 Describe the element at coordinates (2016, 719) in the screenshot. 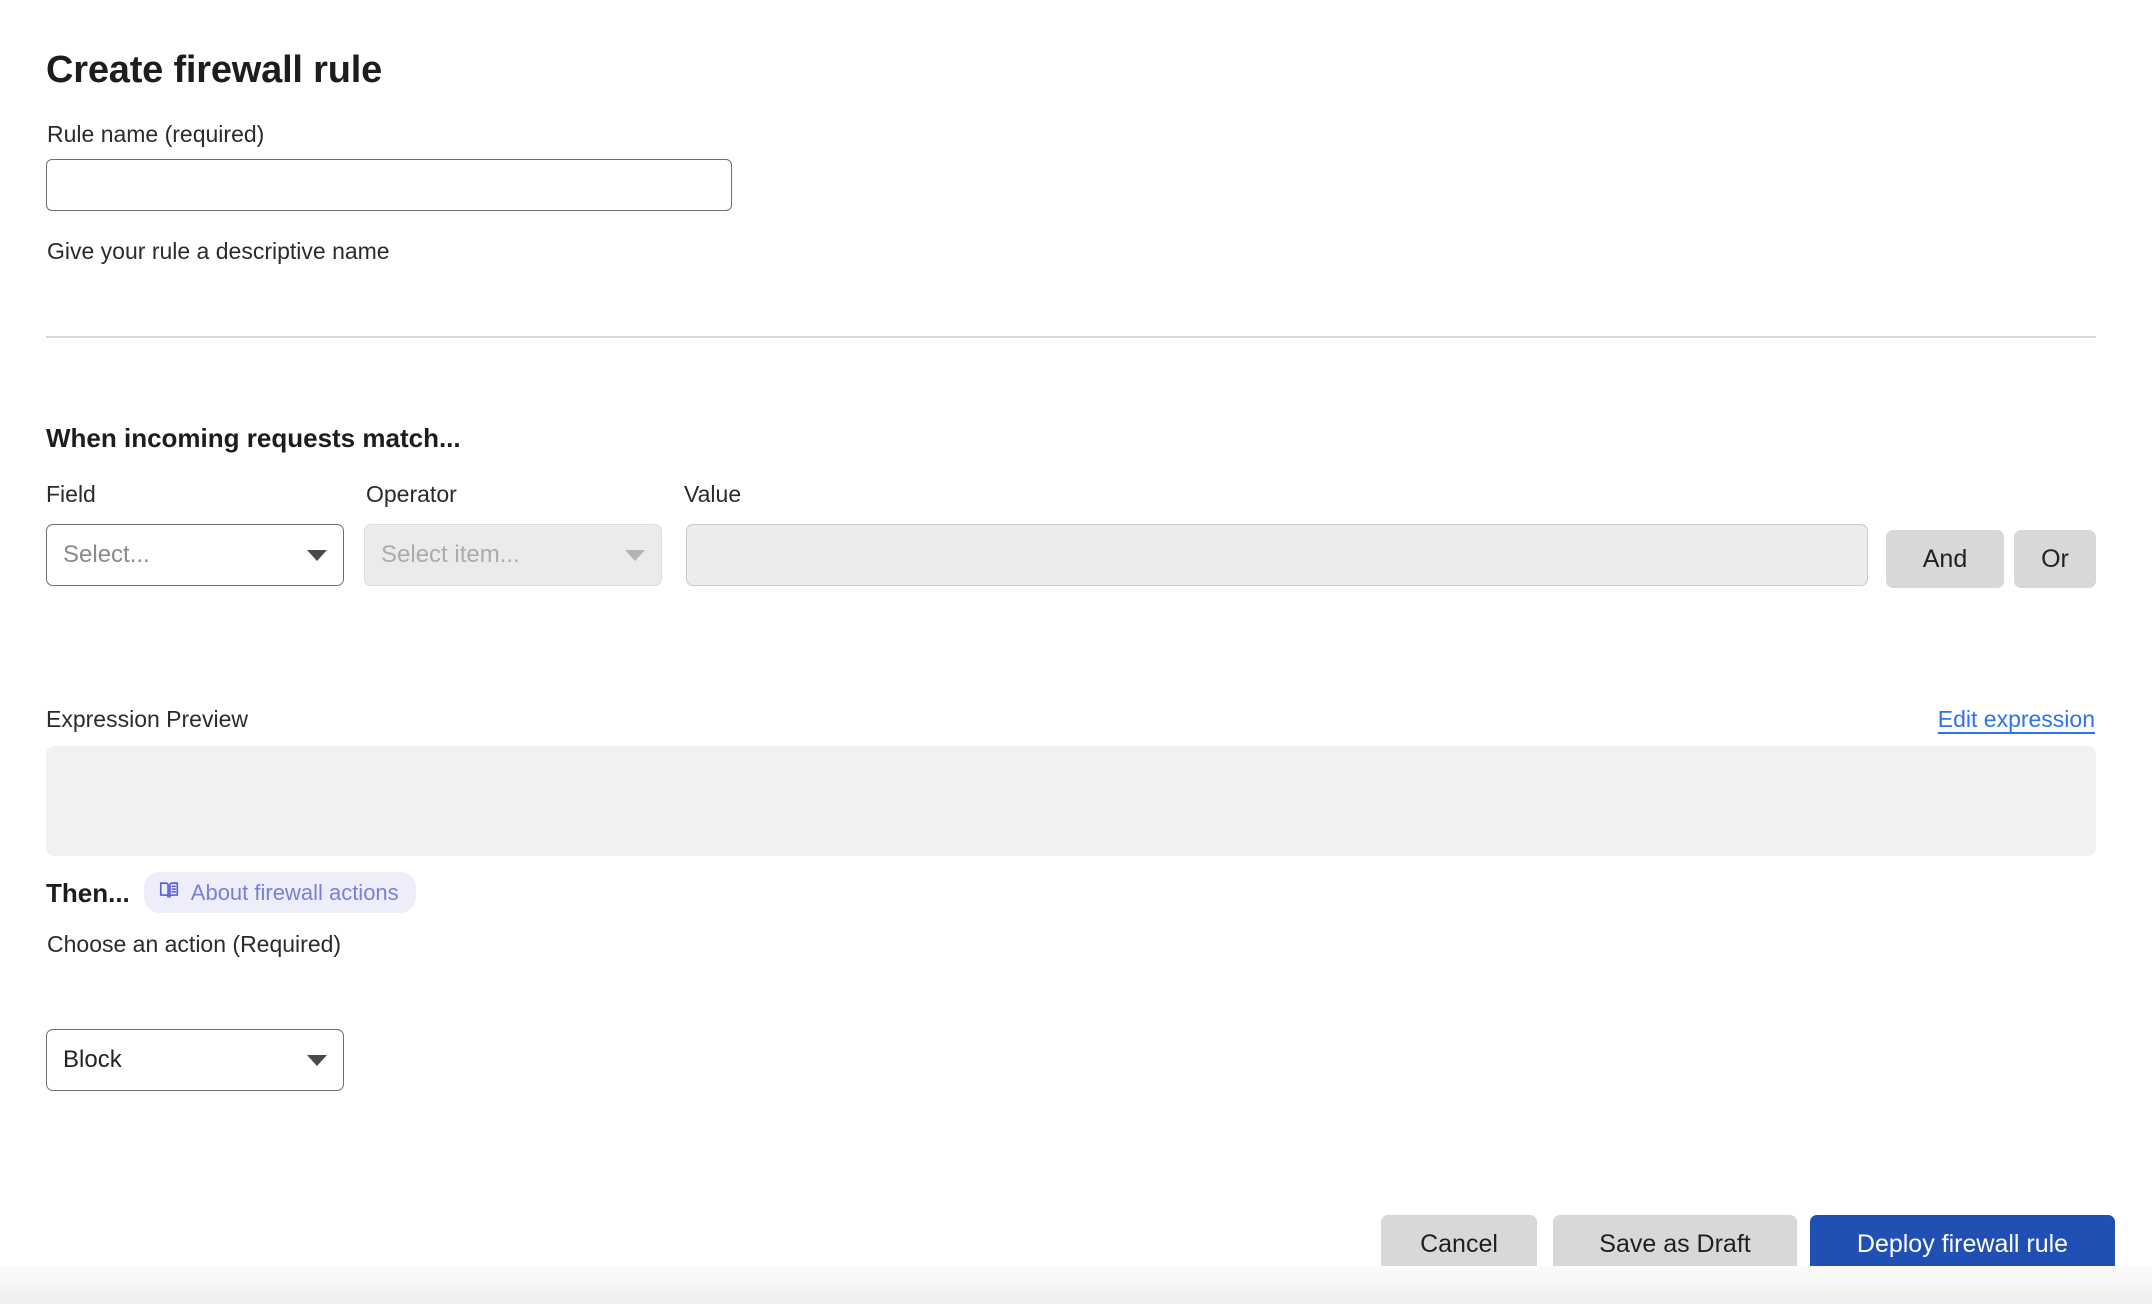

I see `edit-expression-link: Edit expression` at that location.